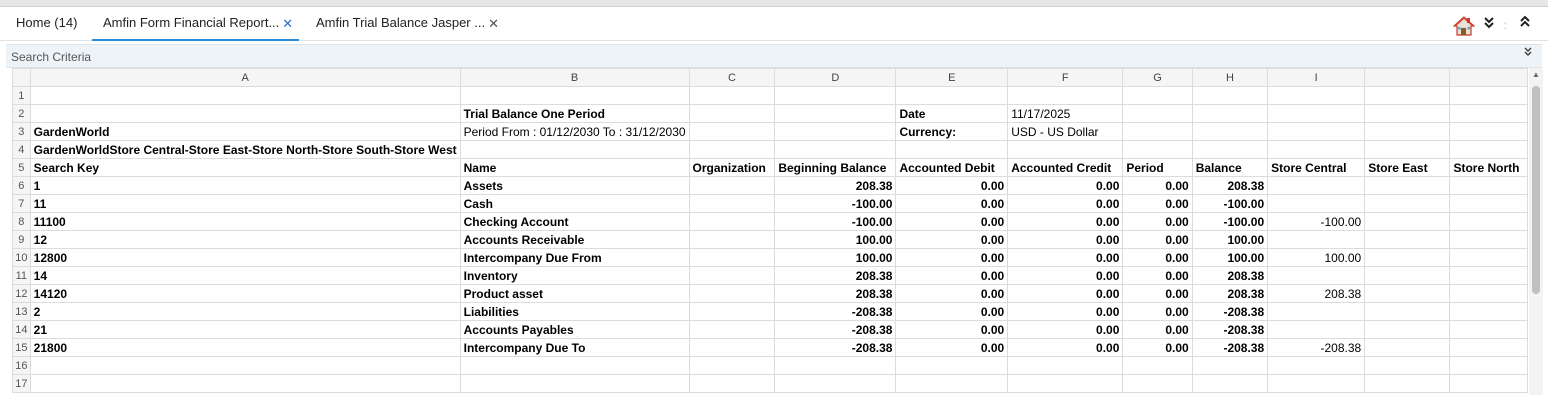 This screenshot has width=1548, height=395. Describe the element at coordinates (1528, 53) in the screenshot. I see `chevron-double-down-icon` at that location.